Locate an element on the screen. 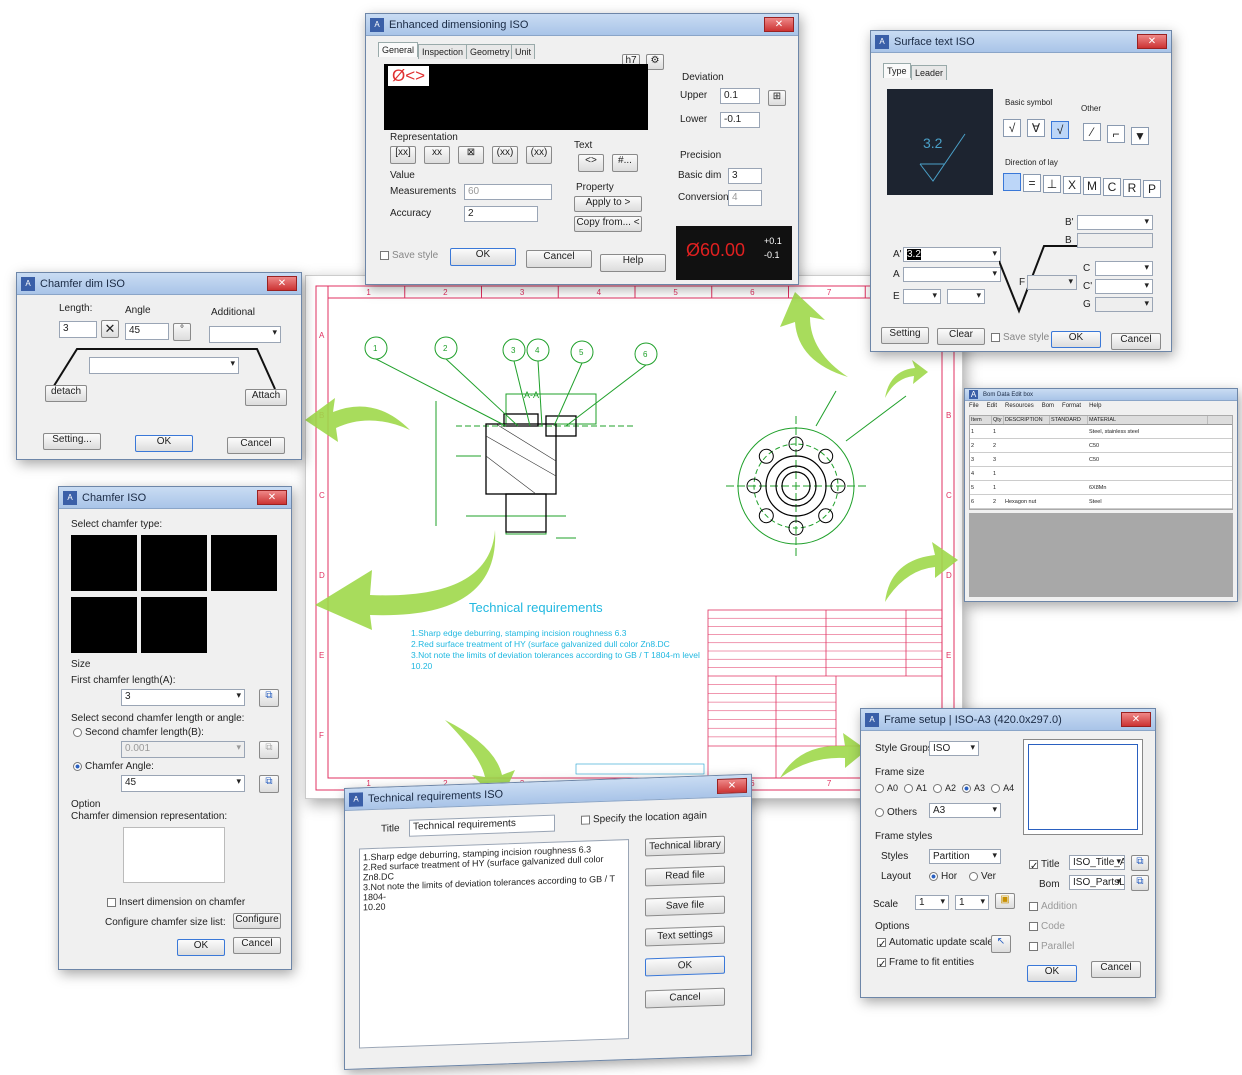 The image size is (1242, 1075). frame-size-radio: A0 is located at coordinates (886, 788).